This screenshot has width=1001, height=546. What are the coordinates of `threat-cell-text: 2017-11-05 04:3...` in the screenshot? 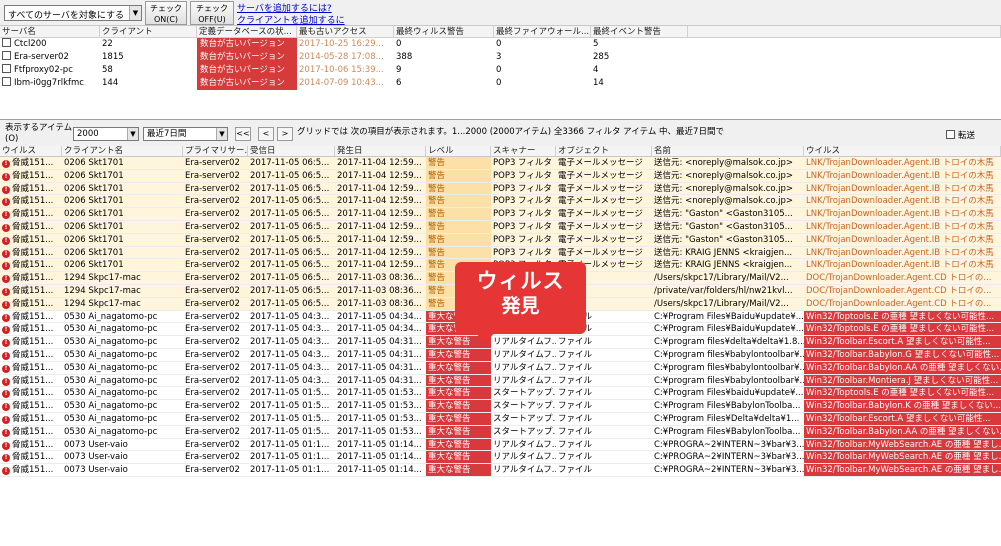 It's located at (290, 329).